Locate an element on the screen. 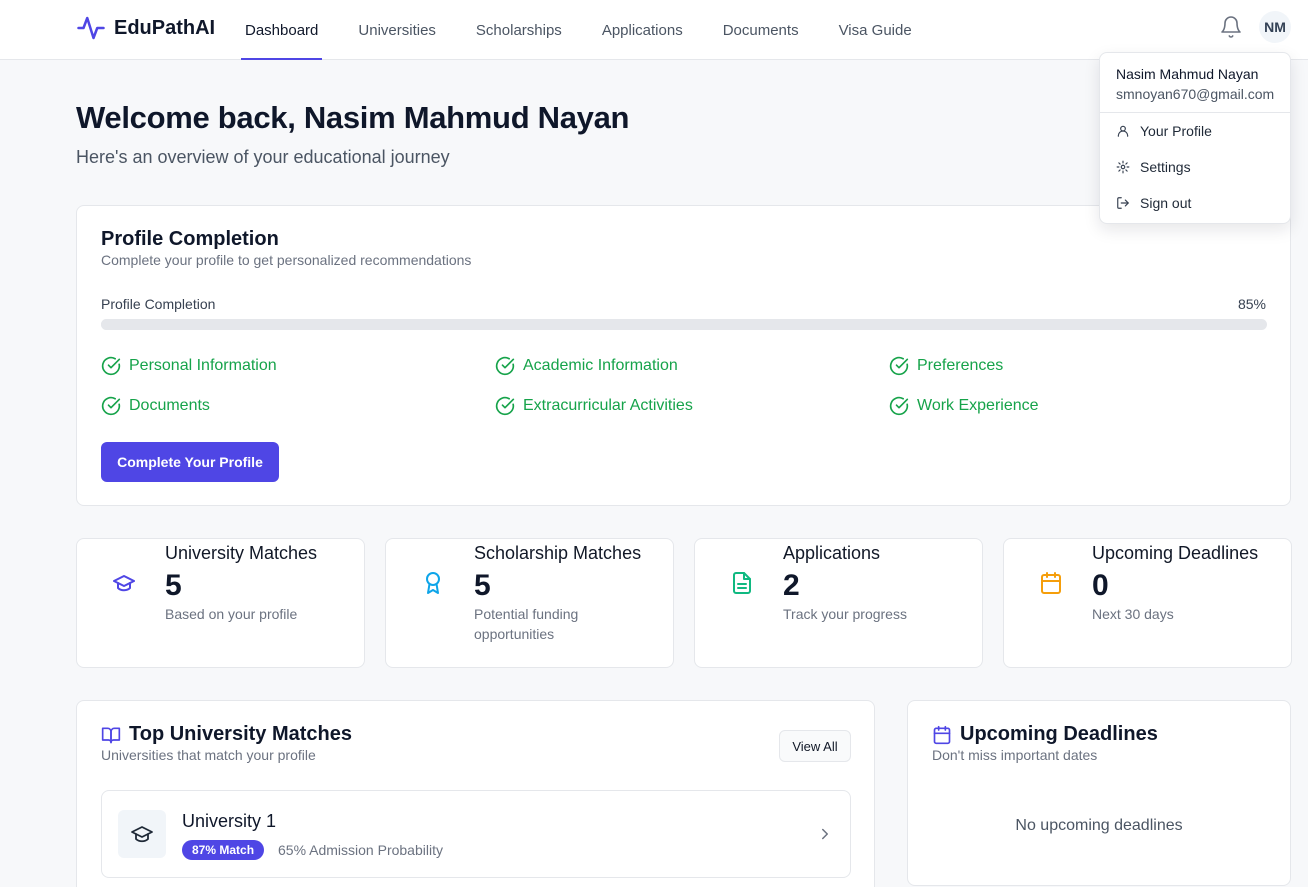 This screenshot has width=1308, height=887. checklist-item-academic-info: Academic Information is located at coordinates (586, 366).